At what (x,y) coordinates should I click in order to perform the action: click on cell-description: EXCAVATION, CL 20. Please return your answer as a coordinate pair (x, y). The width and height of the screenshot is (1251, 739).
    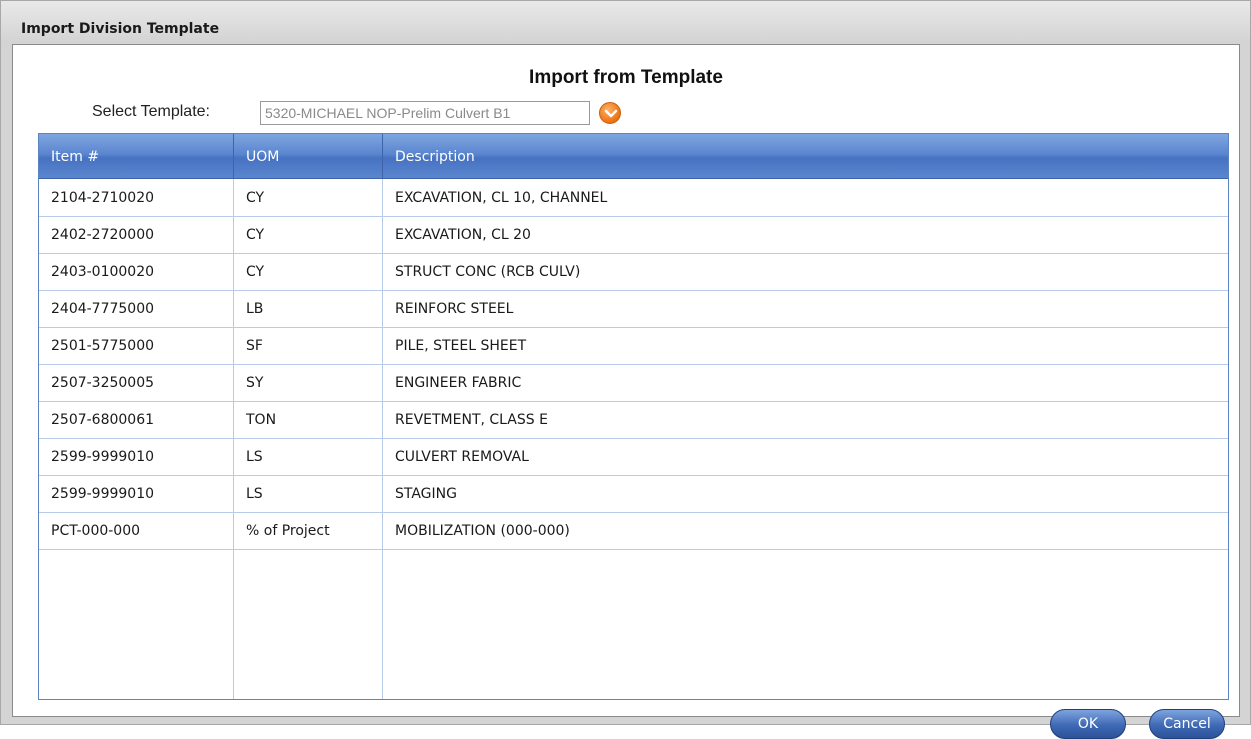
    Looking at the image, I should click on (463, 235).